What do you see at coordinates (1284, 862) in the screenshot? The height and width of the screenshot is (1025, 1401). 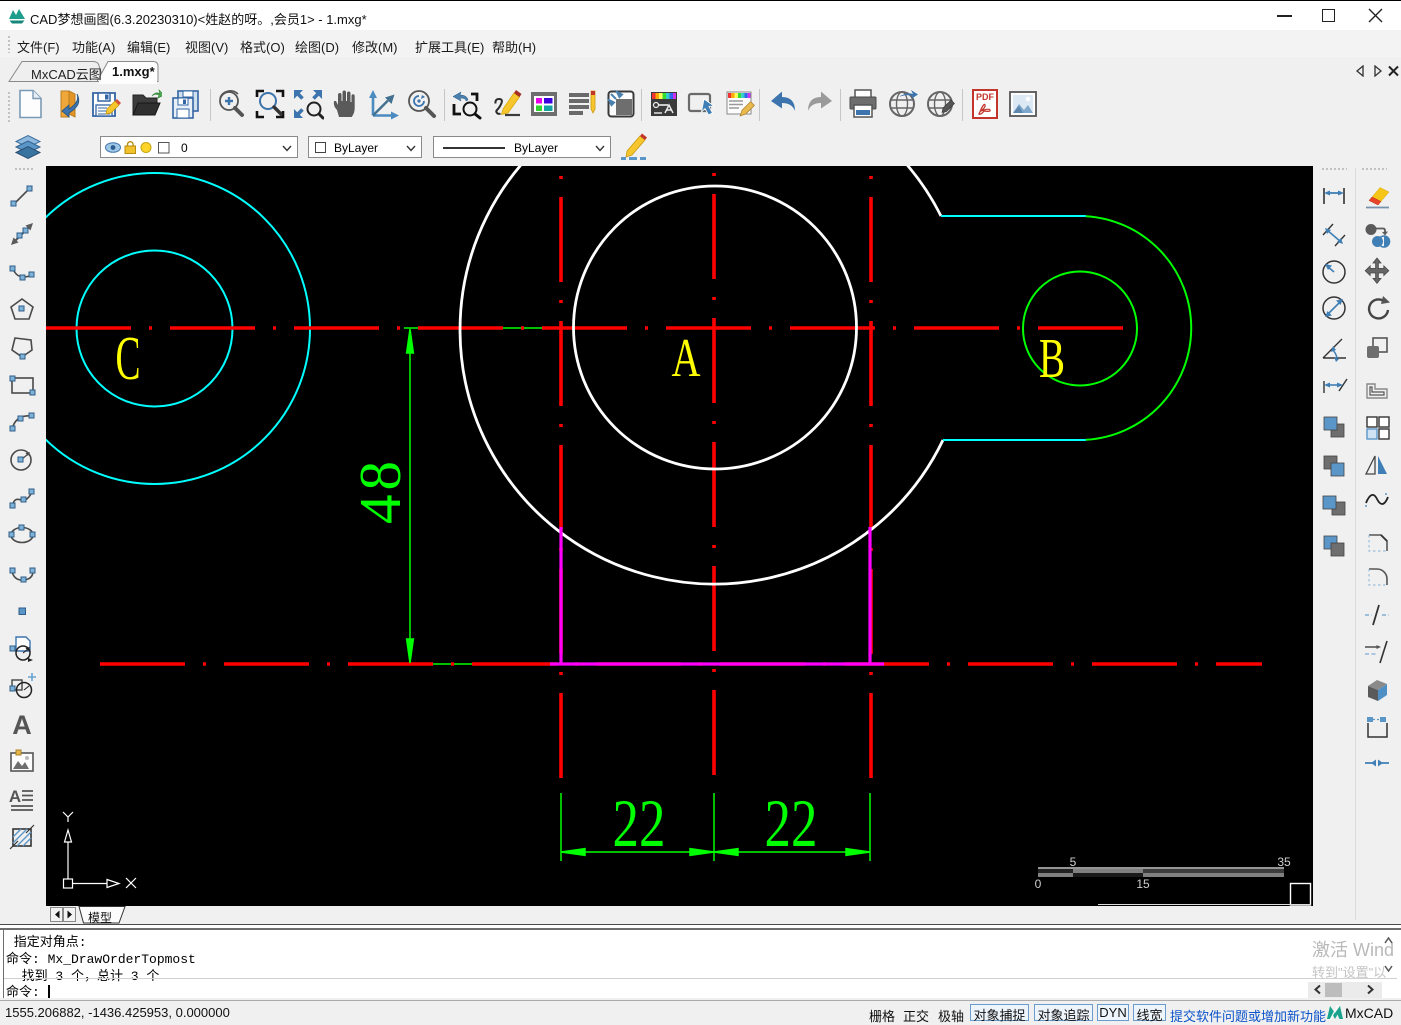 I see `svg-text: 35` at bounding box center [1284, 862].